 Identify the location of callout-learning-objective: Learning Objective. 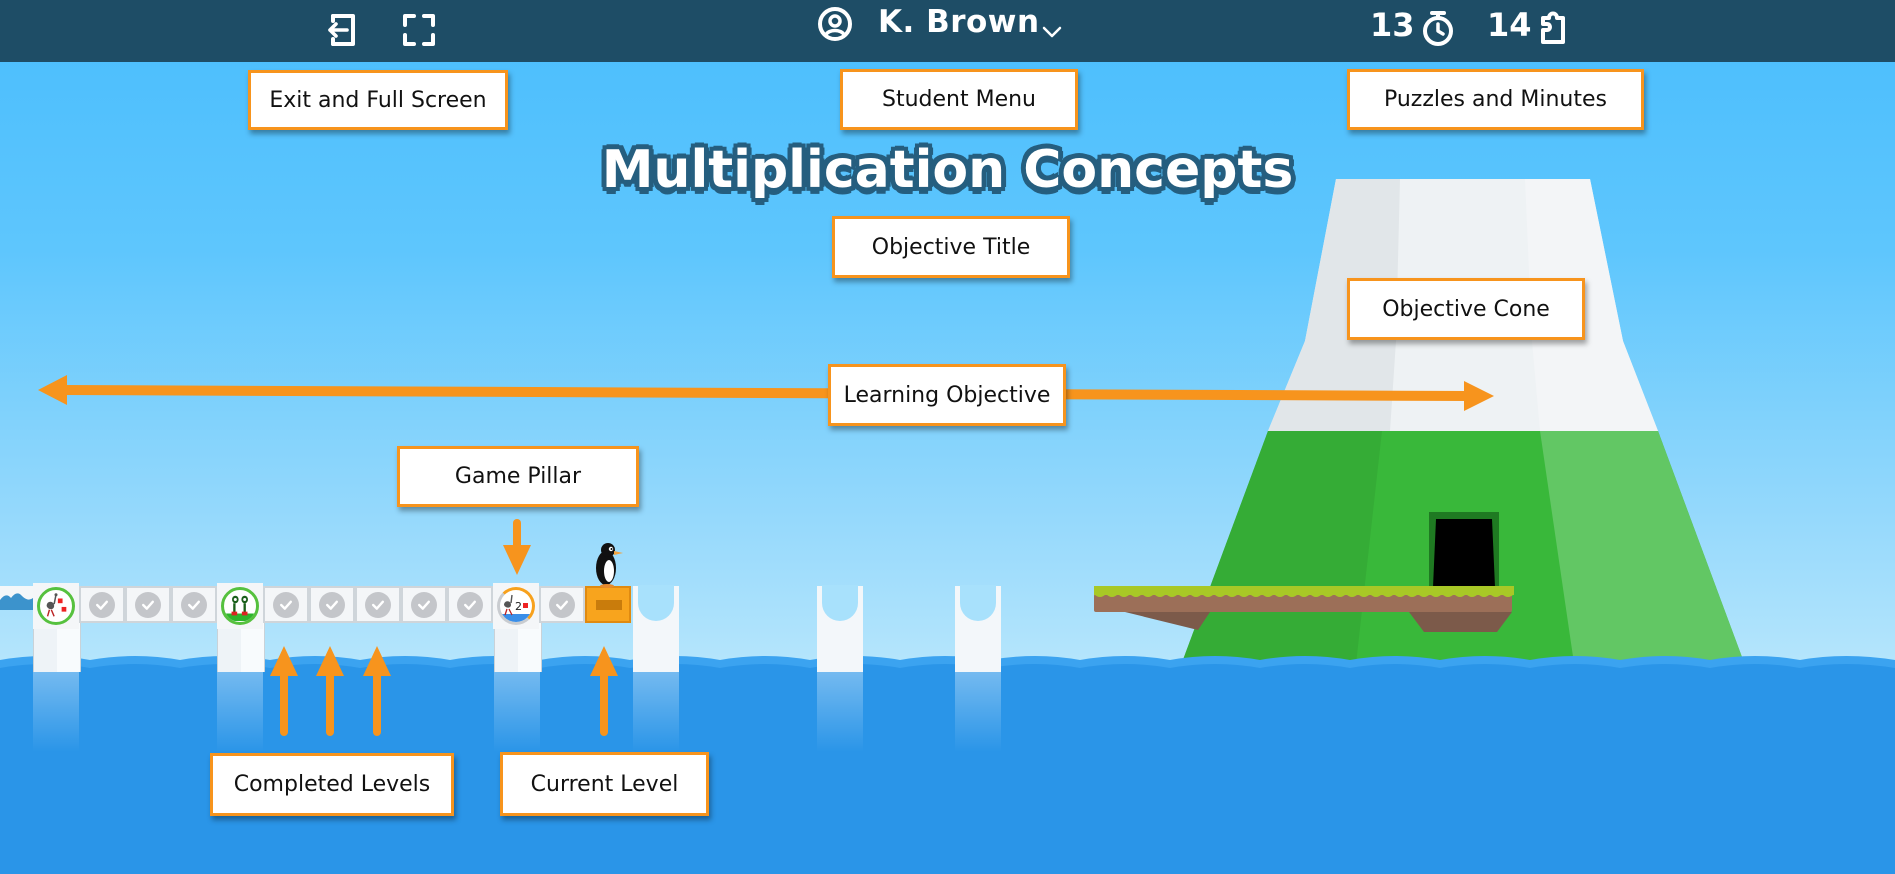
(947, 395).